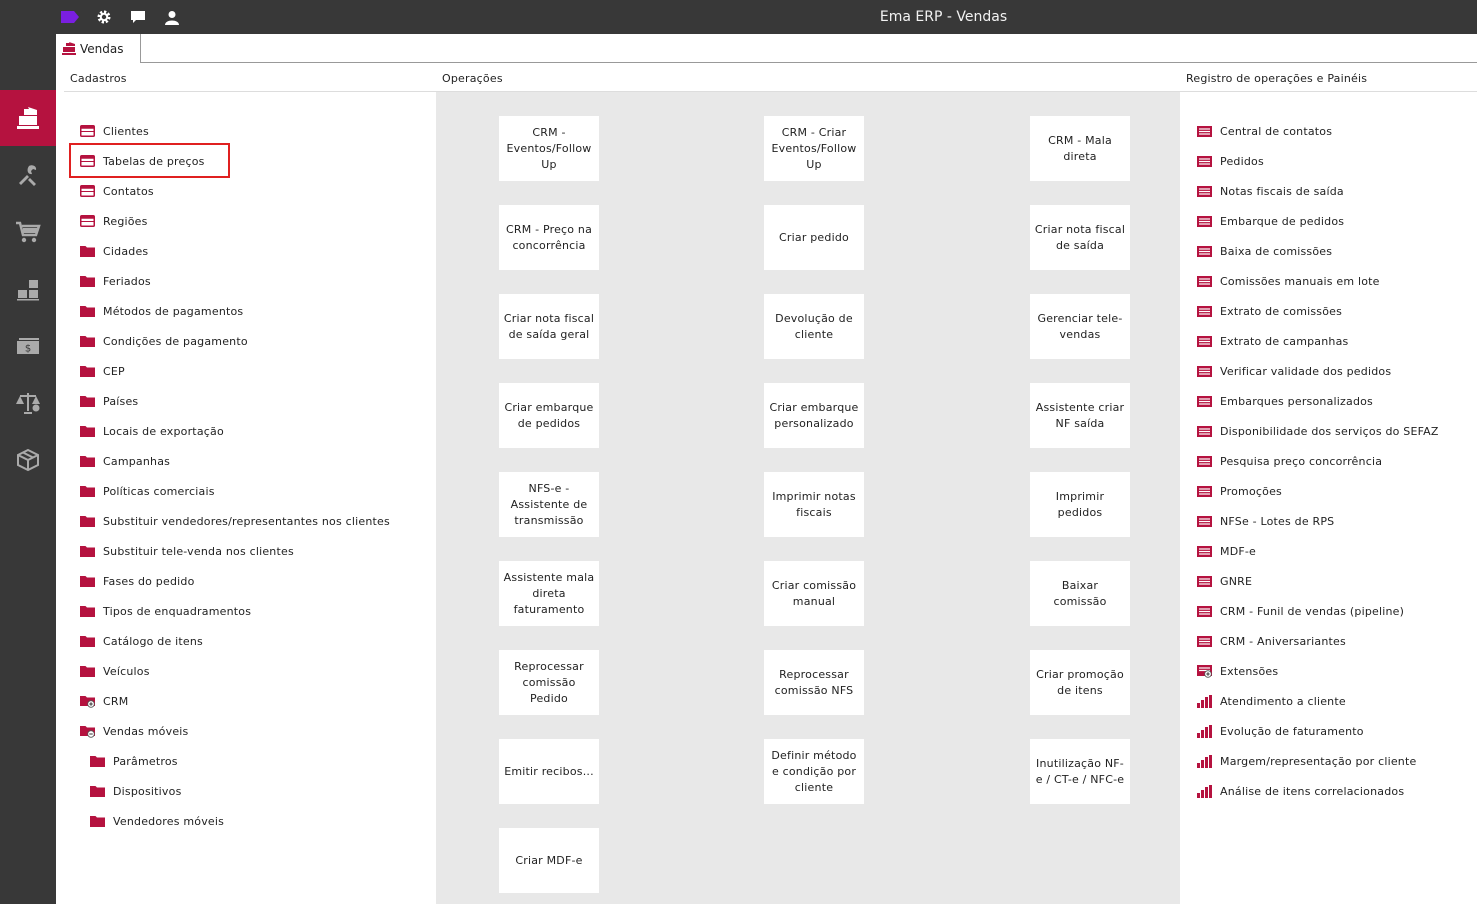 This screenshot has height=904, width=1477. What do you see at coordinates (1272, 341) in the screenshot?
I see `registro-extrato-de-campanhas: Extrato de campanhas` at bounding box center [1272, 341].